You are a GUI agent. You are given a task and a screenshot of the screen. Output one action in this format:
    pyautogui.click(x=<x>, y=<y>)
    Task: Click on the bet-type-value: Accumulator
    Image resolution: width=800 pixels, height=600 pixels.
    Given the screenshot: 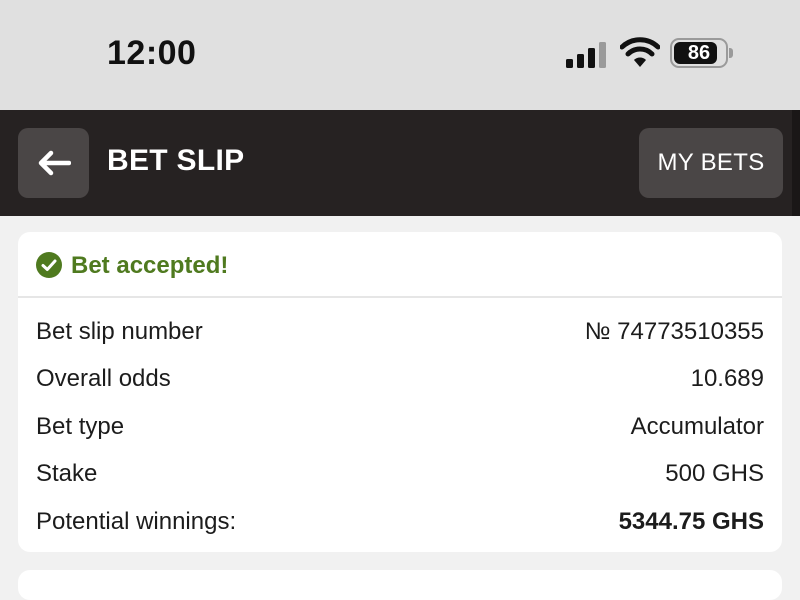 What is the action you would take?
    pyautogui.click(x=697, y=426)
    